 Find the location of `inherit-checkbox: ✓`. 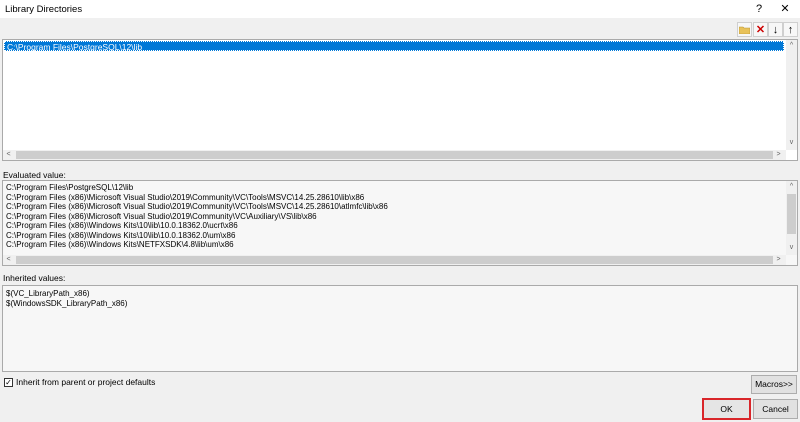

inherit-checkbox: ✓ is located at coordinates (8, 382).